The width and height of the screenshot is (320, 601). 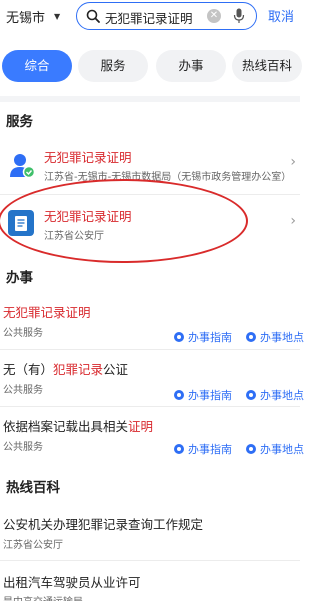 What do you see at coordinates (267, 66) in the screenshot?
I see `tab-hotline-wiki: 热线百科` at bounding box center [267, 66].